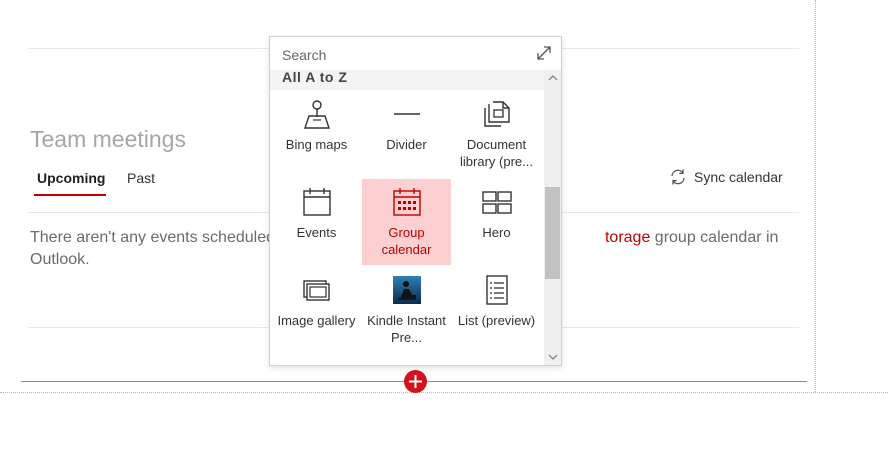 The height and width of the screenshot is (450, 888). Describe the element at coordinates (70, 195) in the screenshot. I see `tab-active-indicator` at that location.